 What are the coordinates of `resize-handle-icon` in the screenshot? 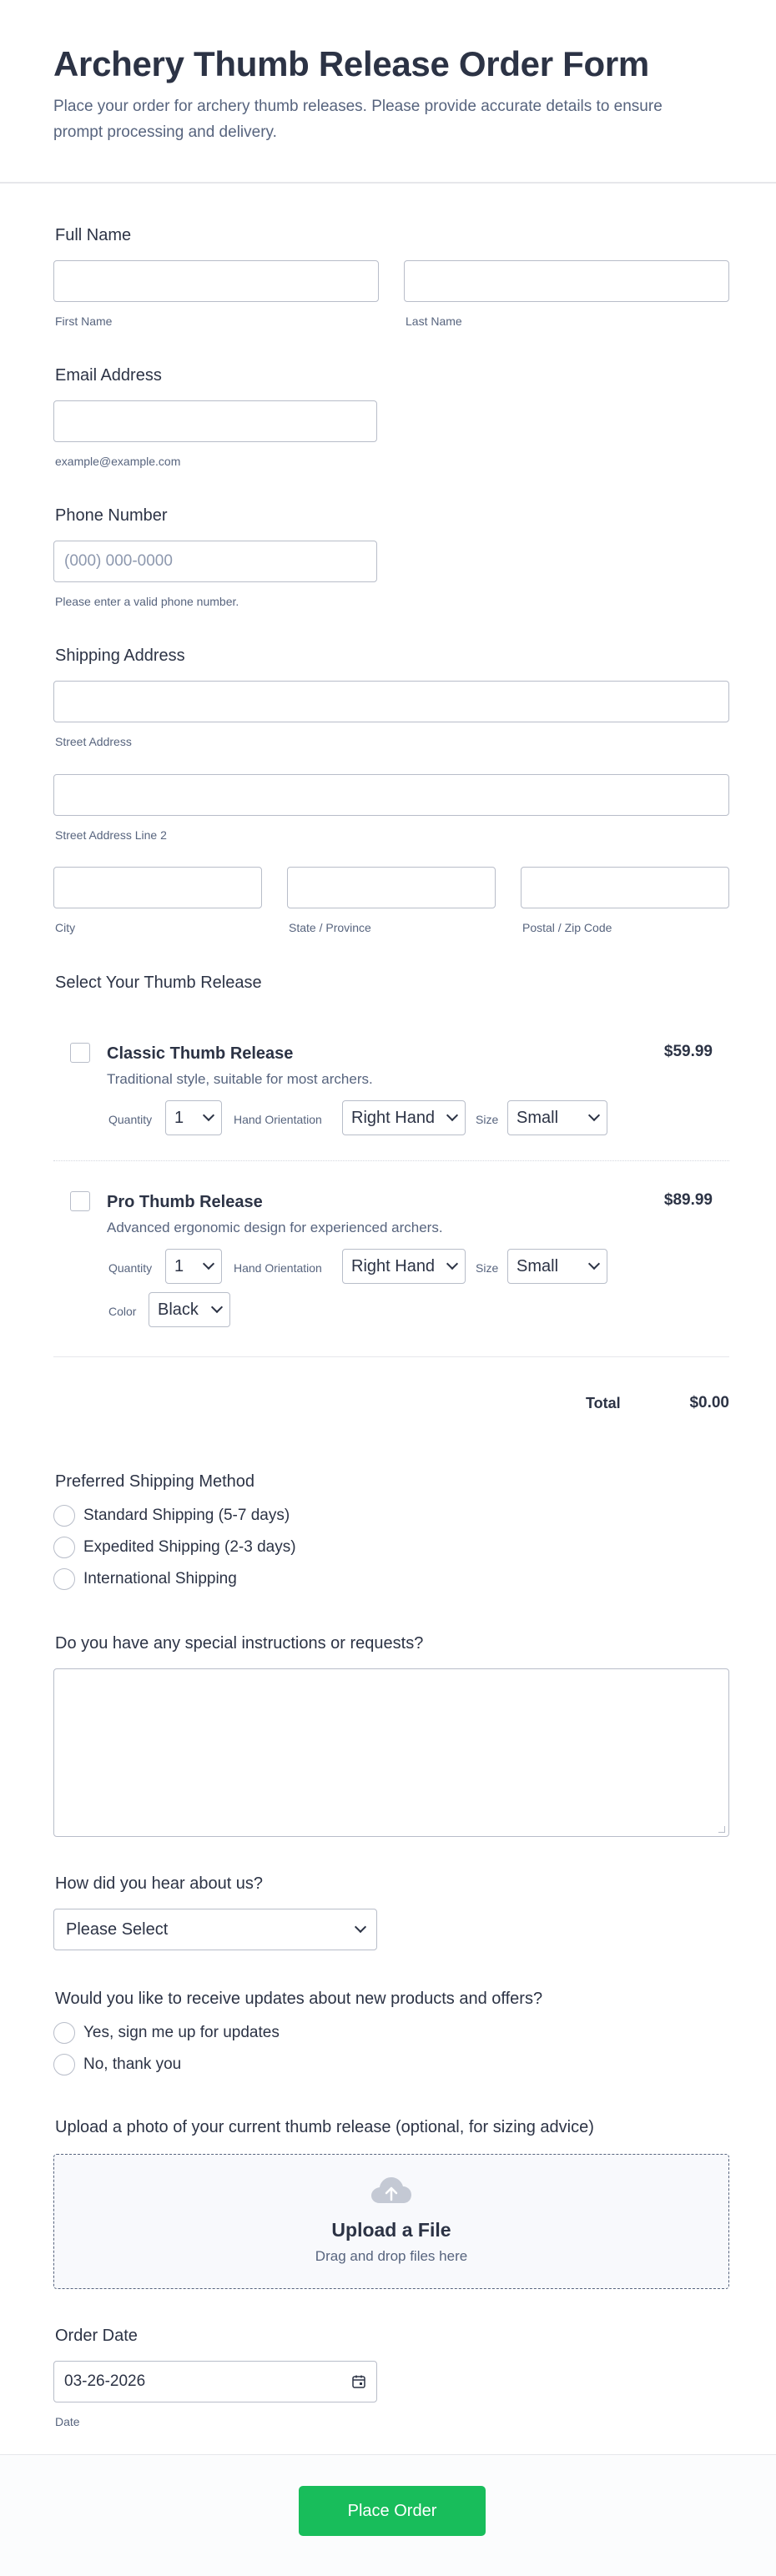 It's located at (721, 1829).